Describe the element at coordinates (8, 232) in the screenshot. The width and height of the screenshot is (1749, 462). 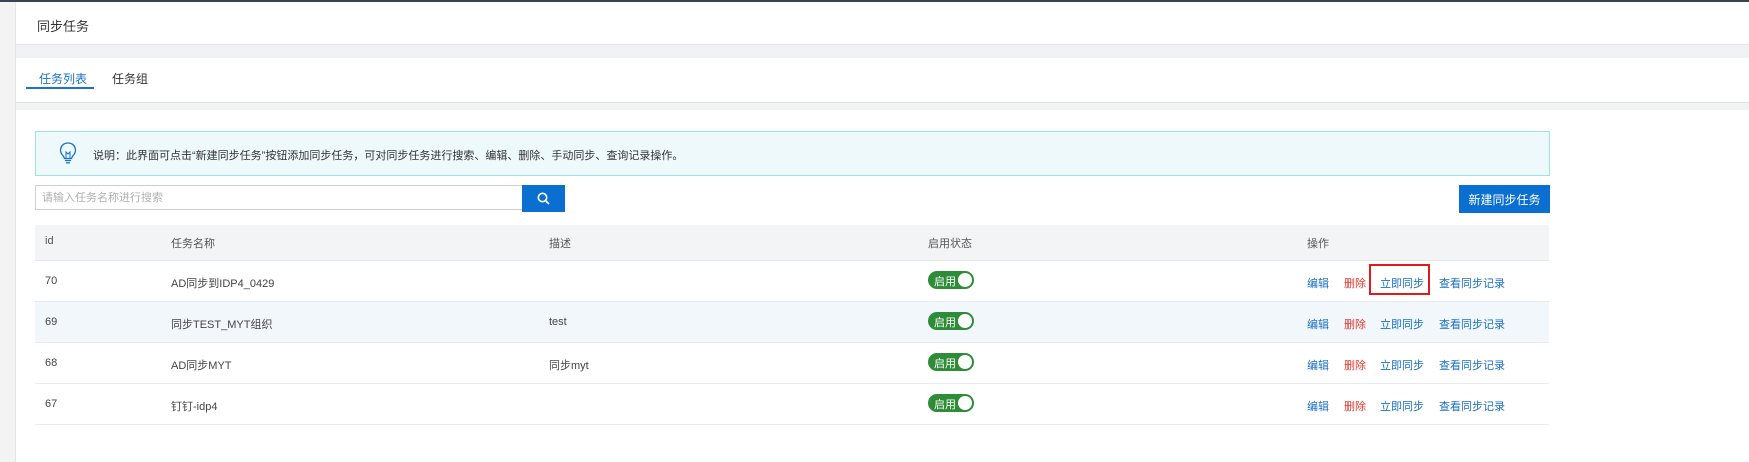
I see `left-sidebar-strip` at that location.